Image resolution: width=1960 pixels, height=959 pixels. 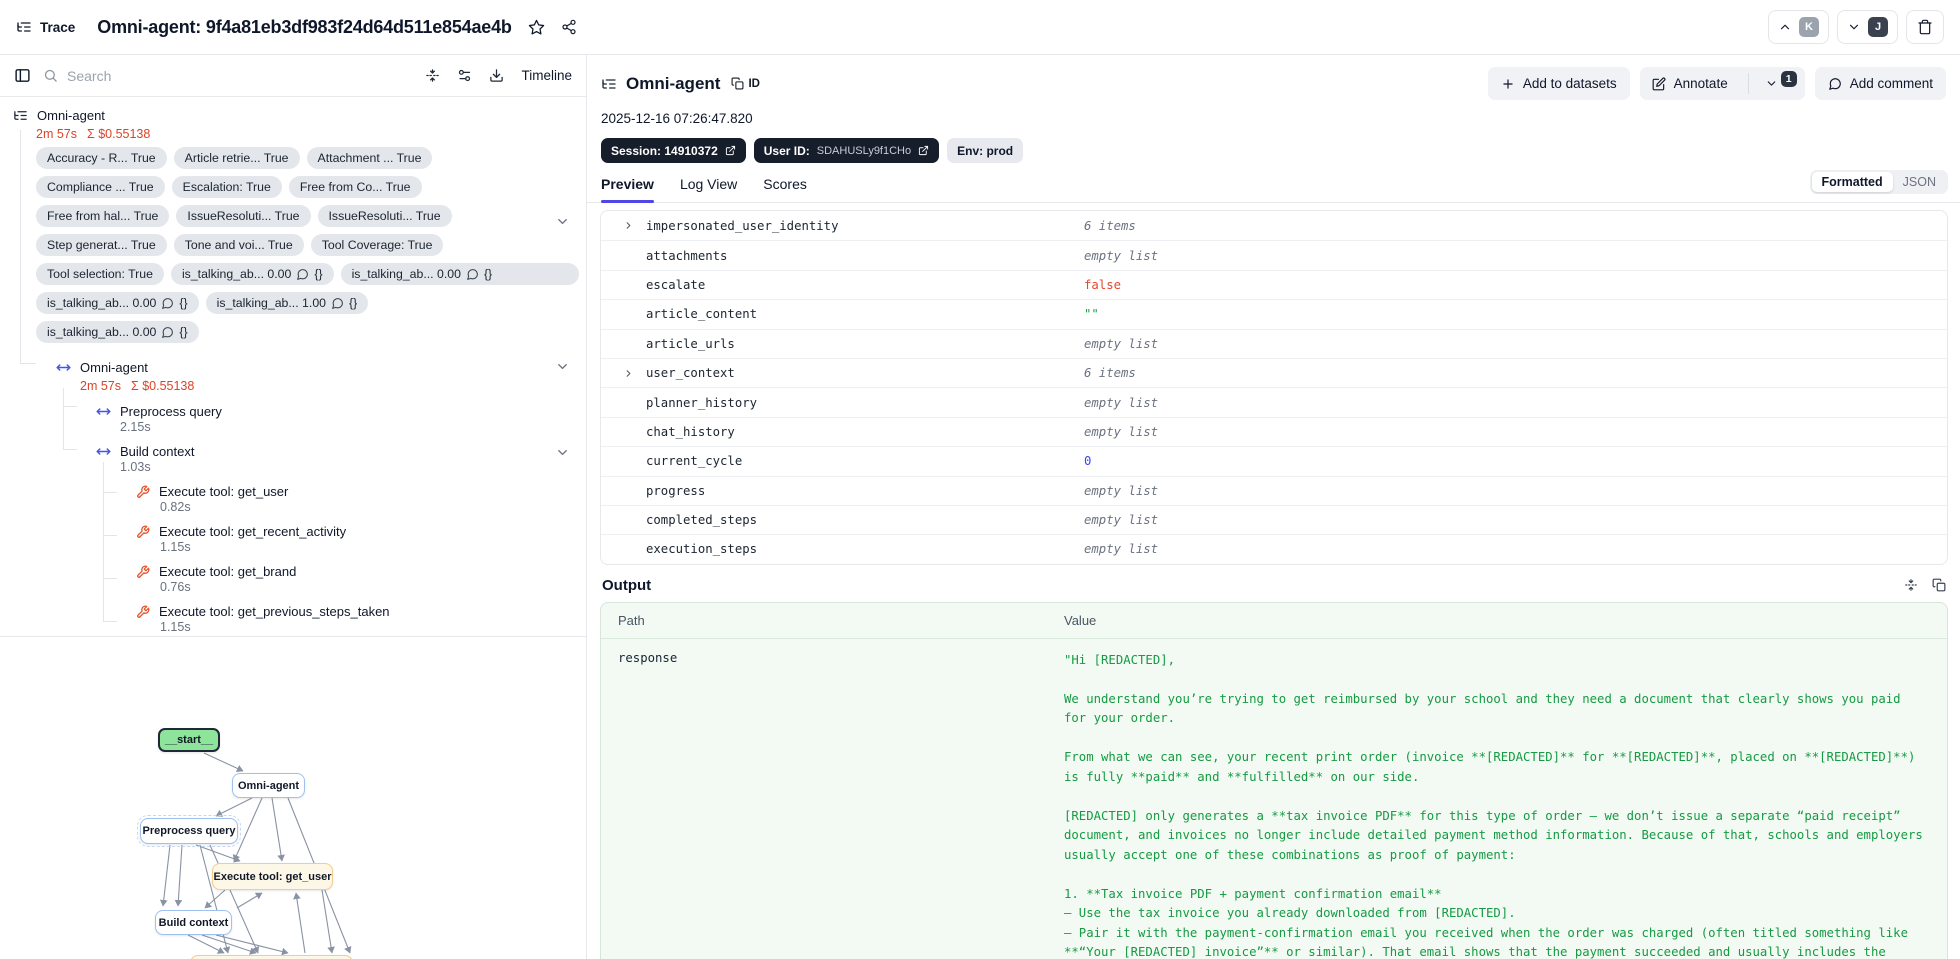 I want to click on graph-node-preprocess-query: Preprocess query, so click(x=189, y=831).